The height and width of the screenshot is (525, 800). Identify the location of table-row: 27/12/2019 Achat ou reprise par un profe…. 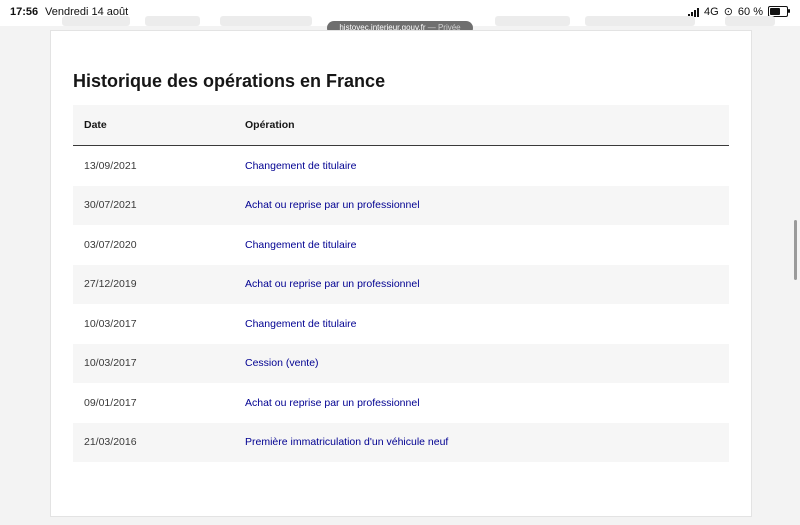
(401, 284).